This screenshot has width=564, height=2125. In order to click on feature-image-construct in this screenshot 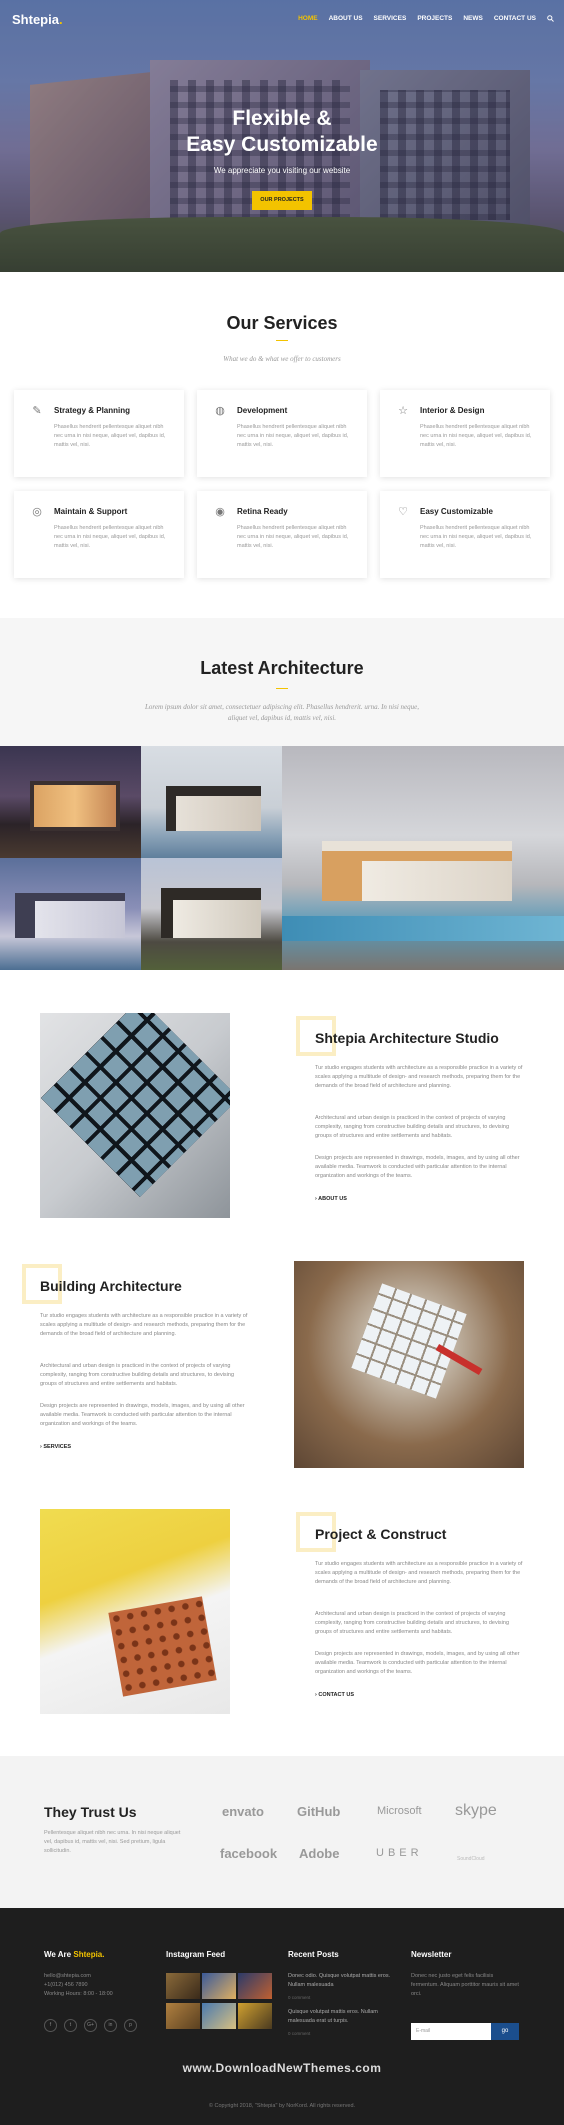, I will do `click(135, 1611)`.